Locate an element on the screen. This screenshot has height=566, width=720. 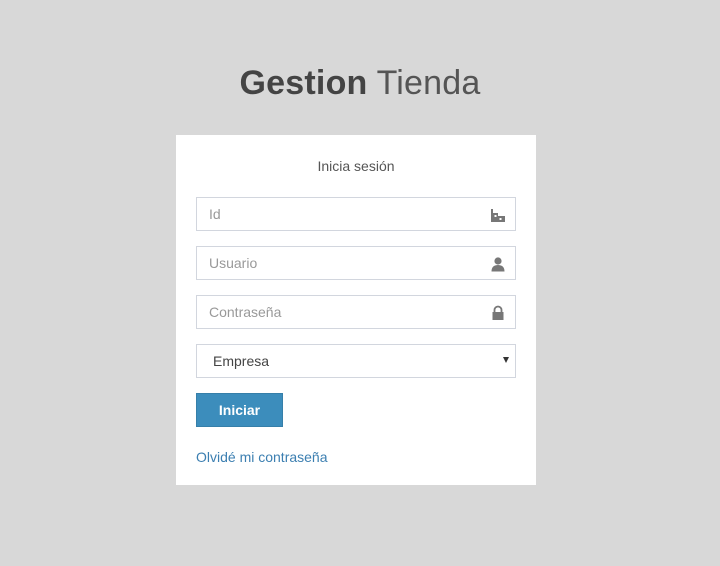
company-select: Empresa is located at coordinates (356, 361).